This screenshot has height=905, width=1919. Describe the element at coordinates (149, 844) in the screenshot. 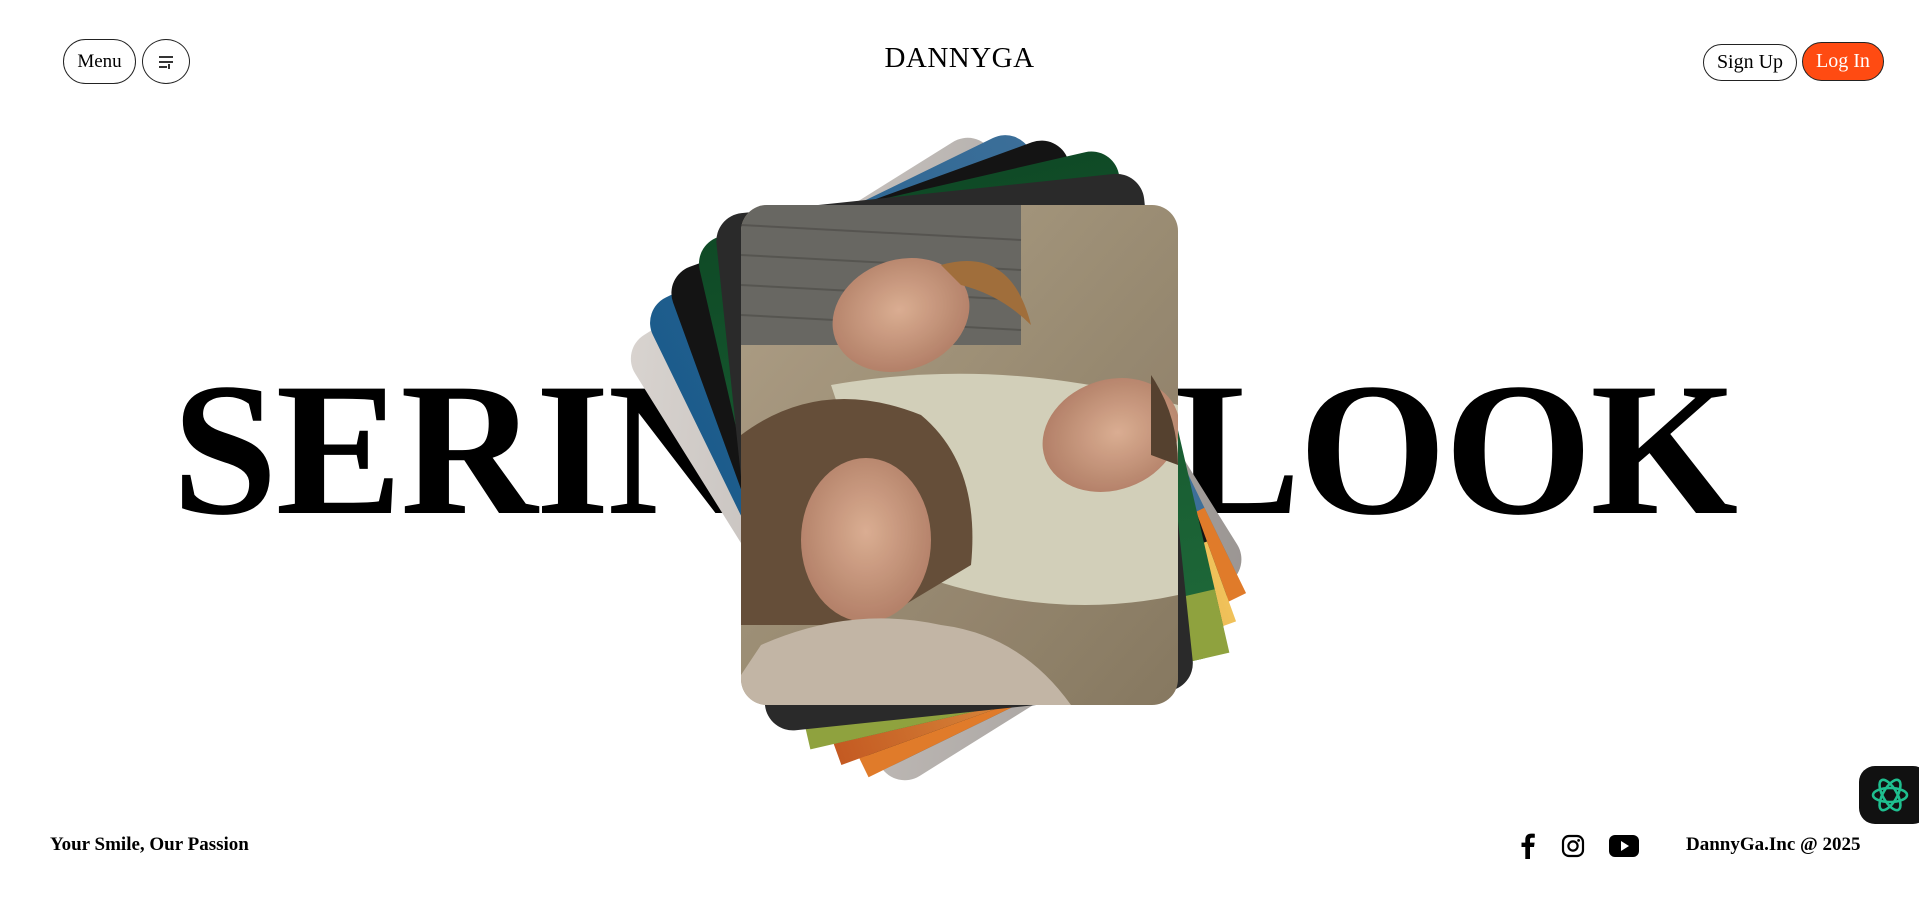

I see `tagline: Your Smile, Our Passion` at that location.